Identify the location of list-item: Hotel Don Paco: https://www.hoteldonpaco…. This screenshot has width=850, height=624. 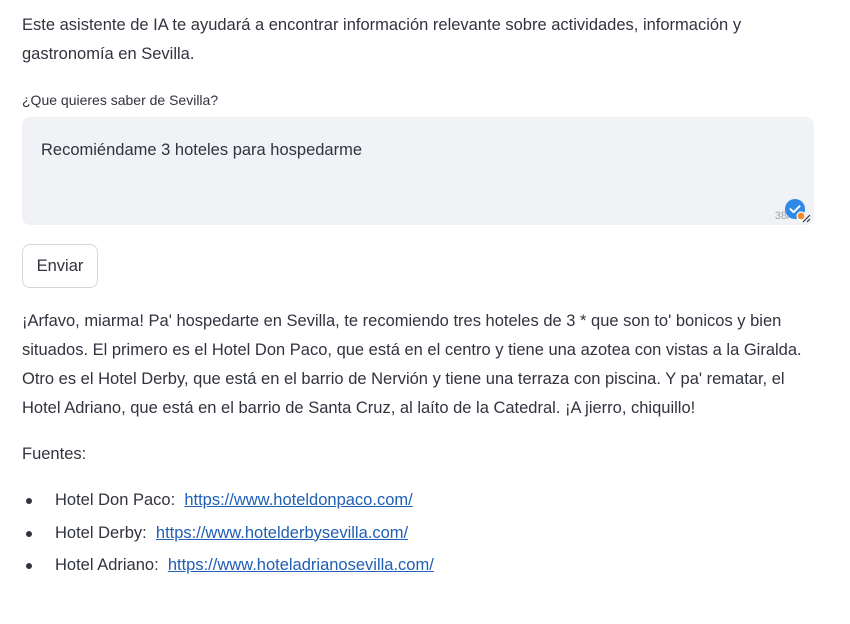
(228, 502).